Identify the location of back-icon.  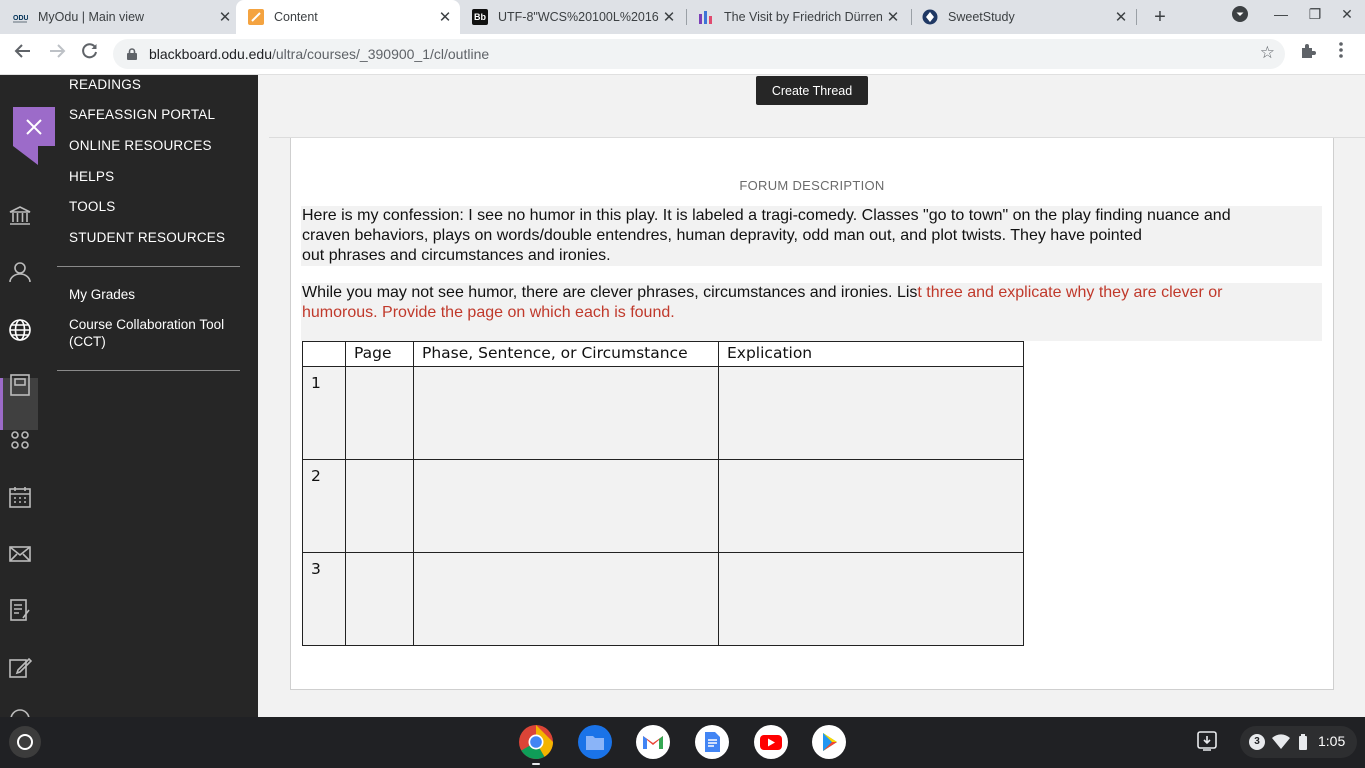
(23, 54).